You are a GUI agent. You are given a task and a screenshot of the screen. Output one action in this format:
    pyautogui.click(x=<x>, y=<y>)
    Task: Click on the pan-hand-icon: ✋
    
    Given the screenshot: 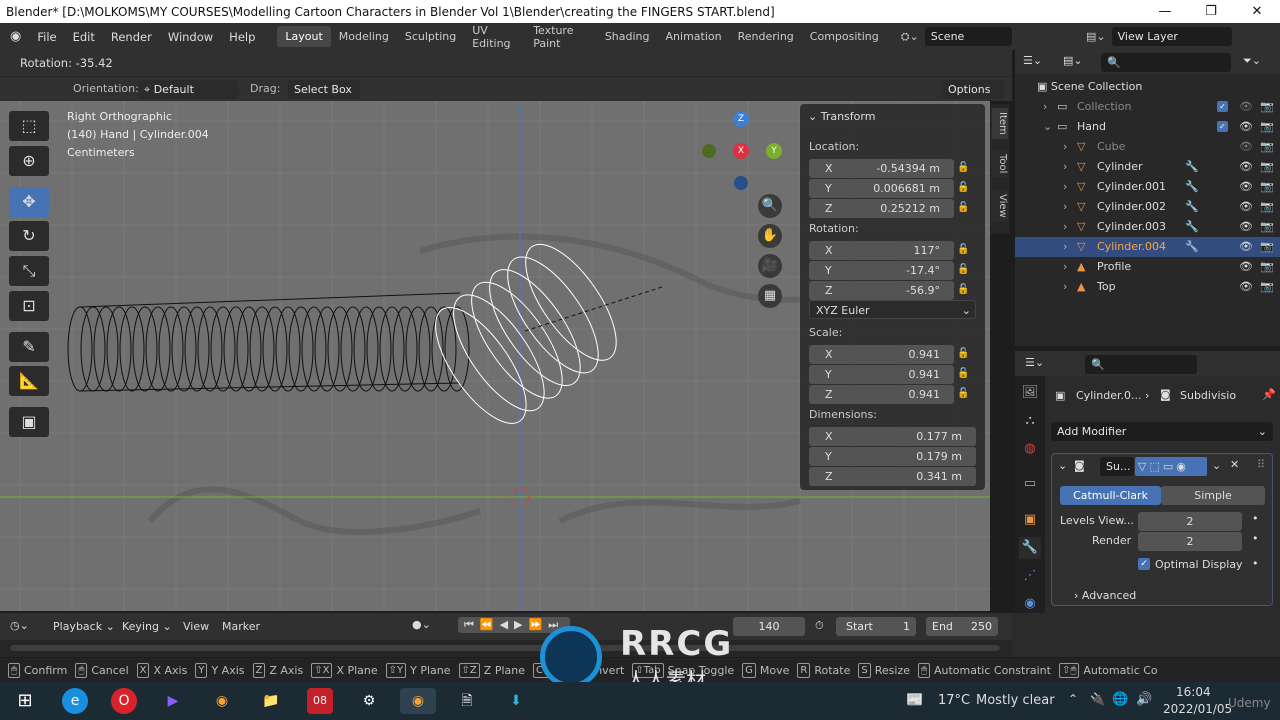 What is the action you would take?
    pyautogui.click(x=770, y=236)
    